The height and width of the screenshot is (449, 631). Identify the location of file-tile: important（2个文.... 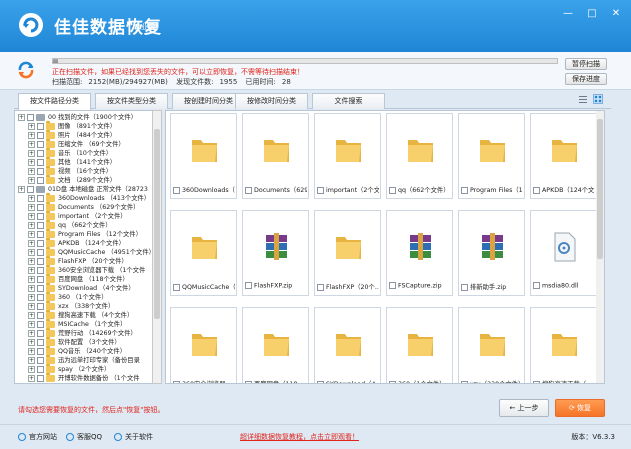
(347, 156).